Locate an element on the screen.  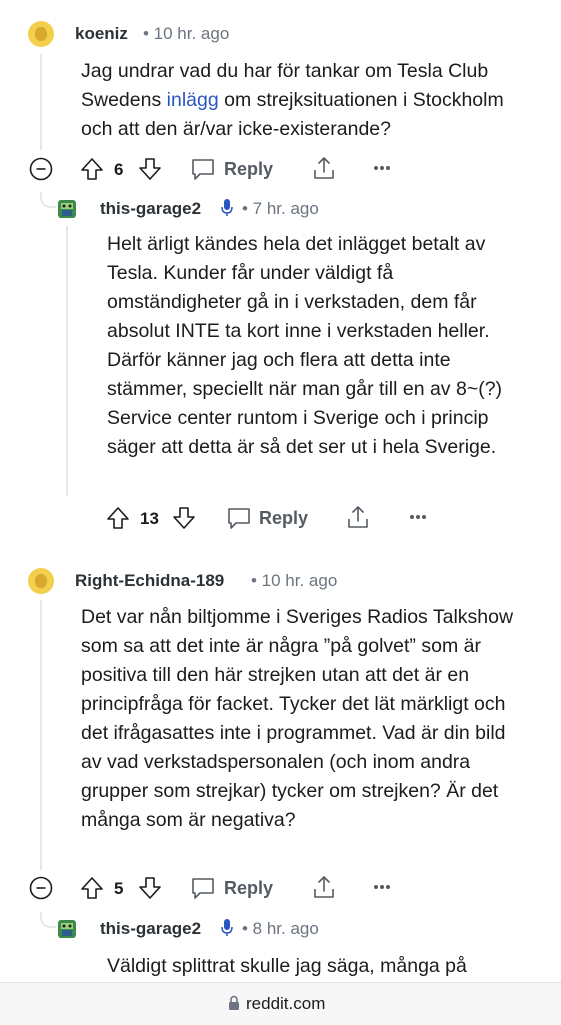
browser-address-bar: reddit.com is located at coordinates (280, 1003).